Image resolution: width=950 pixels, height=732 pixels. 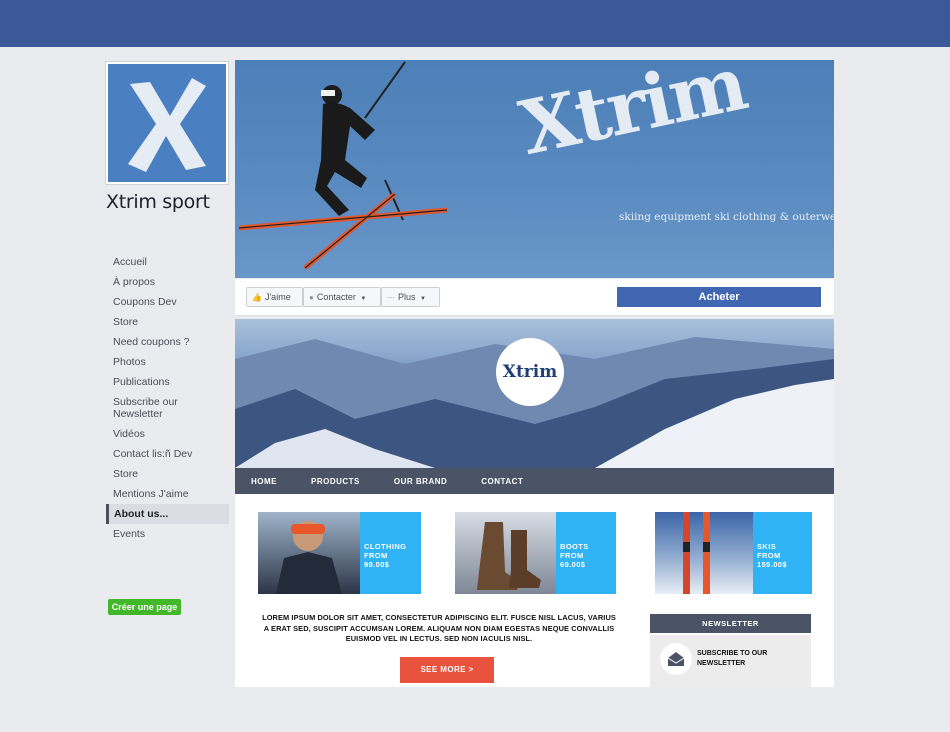 I want to click on product-label-clothing: CLOTHING FROM 99.00$, so click(x=390, y=553).